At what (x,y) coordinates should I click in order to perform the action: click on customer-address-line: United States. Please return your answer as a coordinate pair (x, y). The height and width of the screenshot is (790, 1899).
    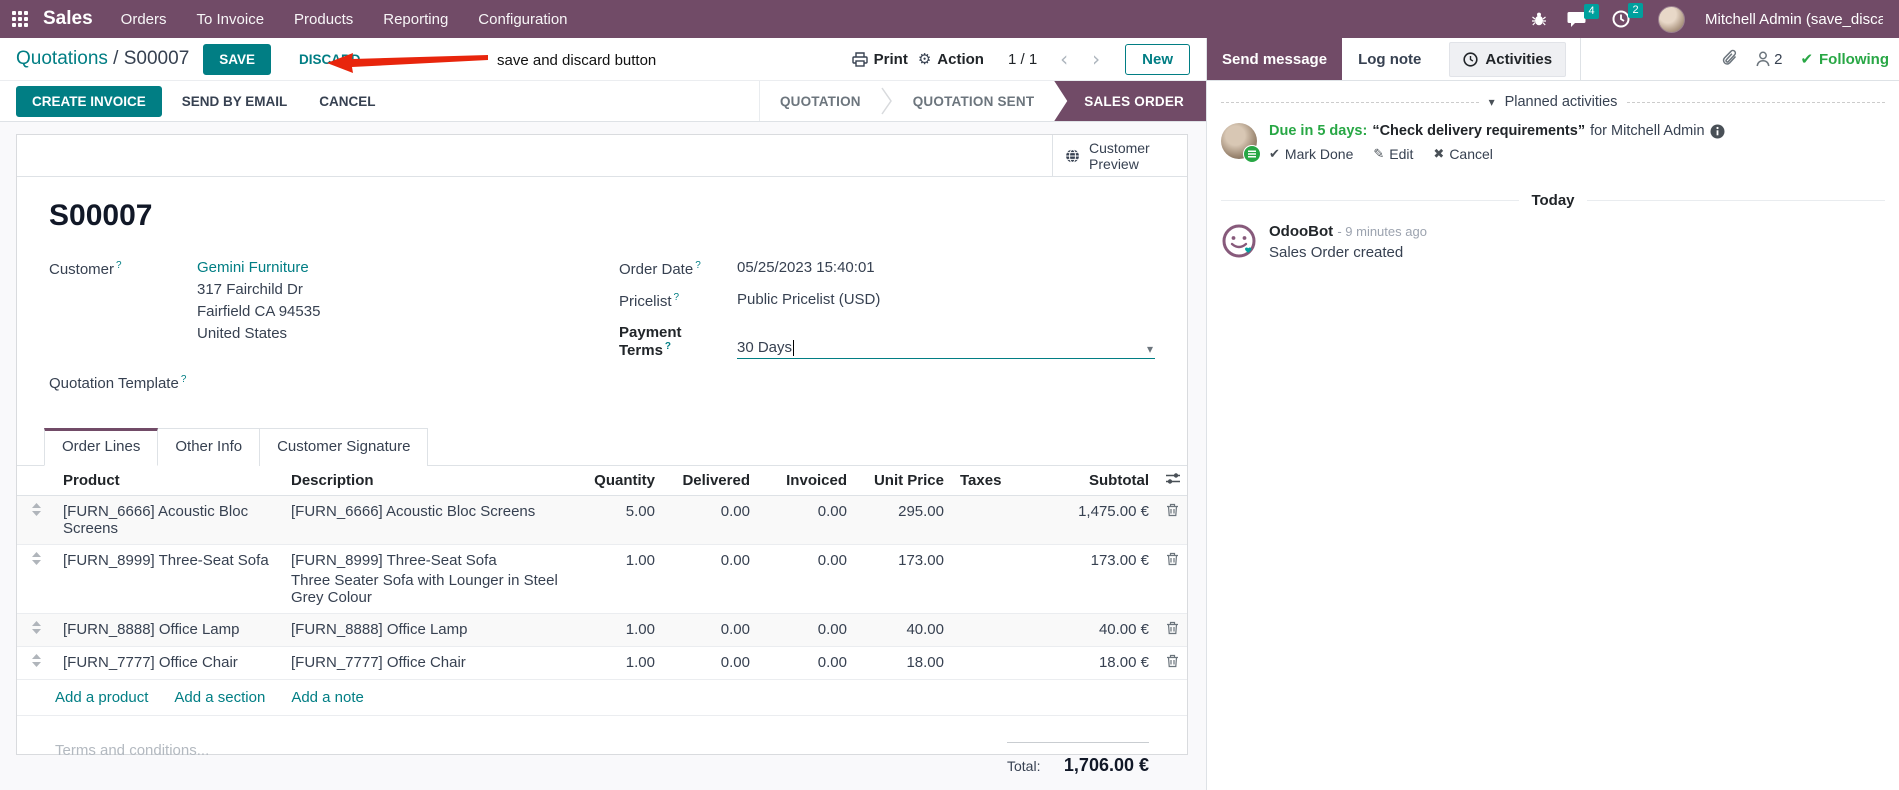
    Looking at the image, I should click on (242, 333).